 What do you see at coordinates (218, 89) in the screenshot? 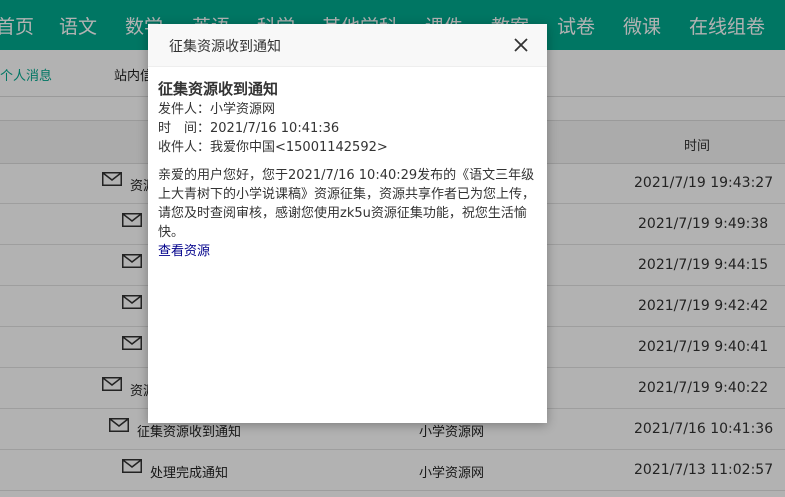
I see `message-title: 征集资源收到通知` at bounding box center [218, 89].